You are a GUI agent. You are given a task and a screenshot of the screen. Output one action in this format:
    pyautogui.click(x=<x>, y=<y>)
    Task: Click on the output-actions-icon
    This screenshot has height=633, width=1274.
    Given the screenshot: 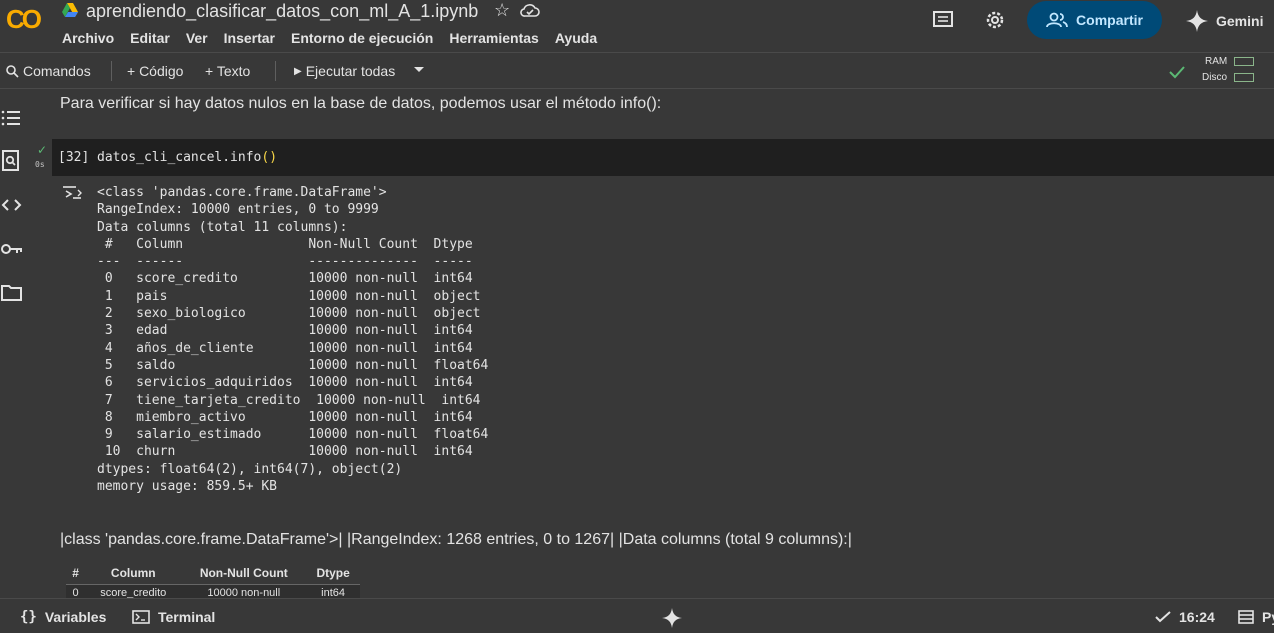 What is the action you would take?
    pyautogui.click(x=73, y=193)
    